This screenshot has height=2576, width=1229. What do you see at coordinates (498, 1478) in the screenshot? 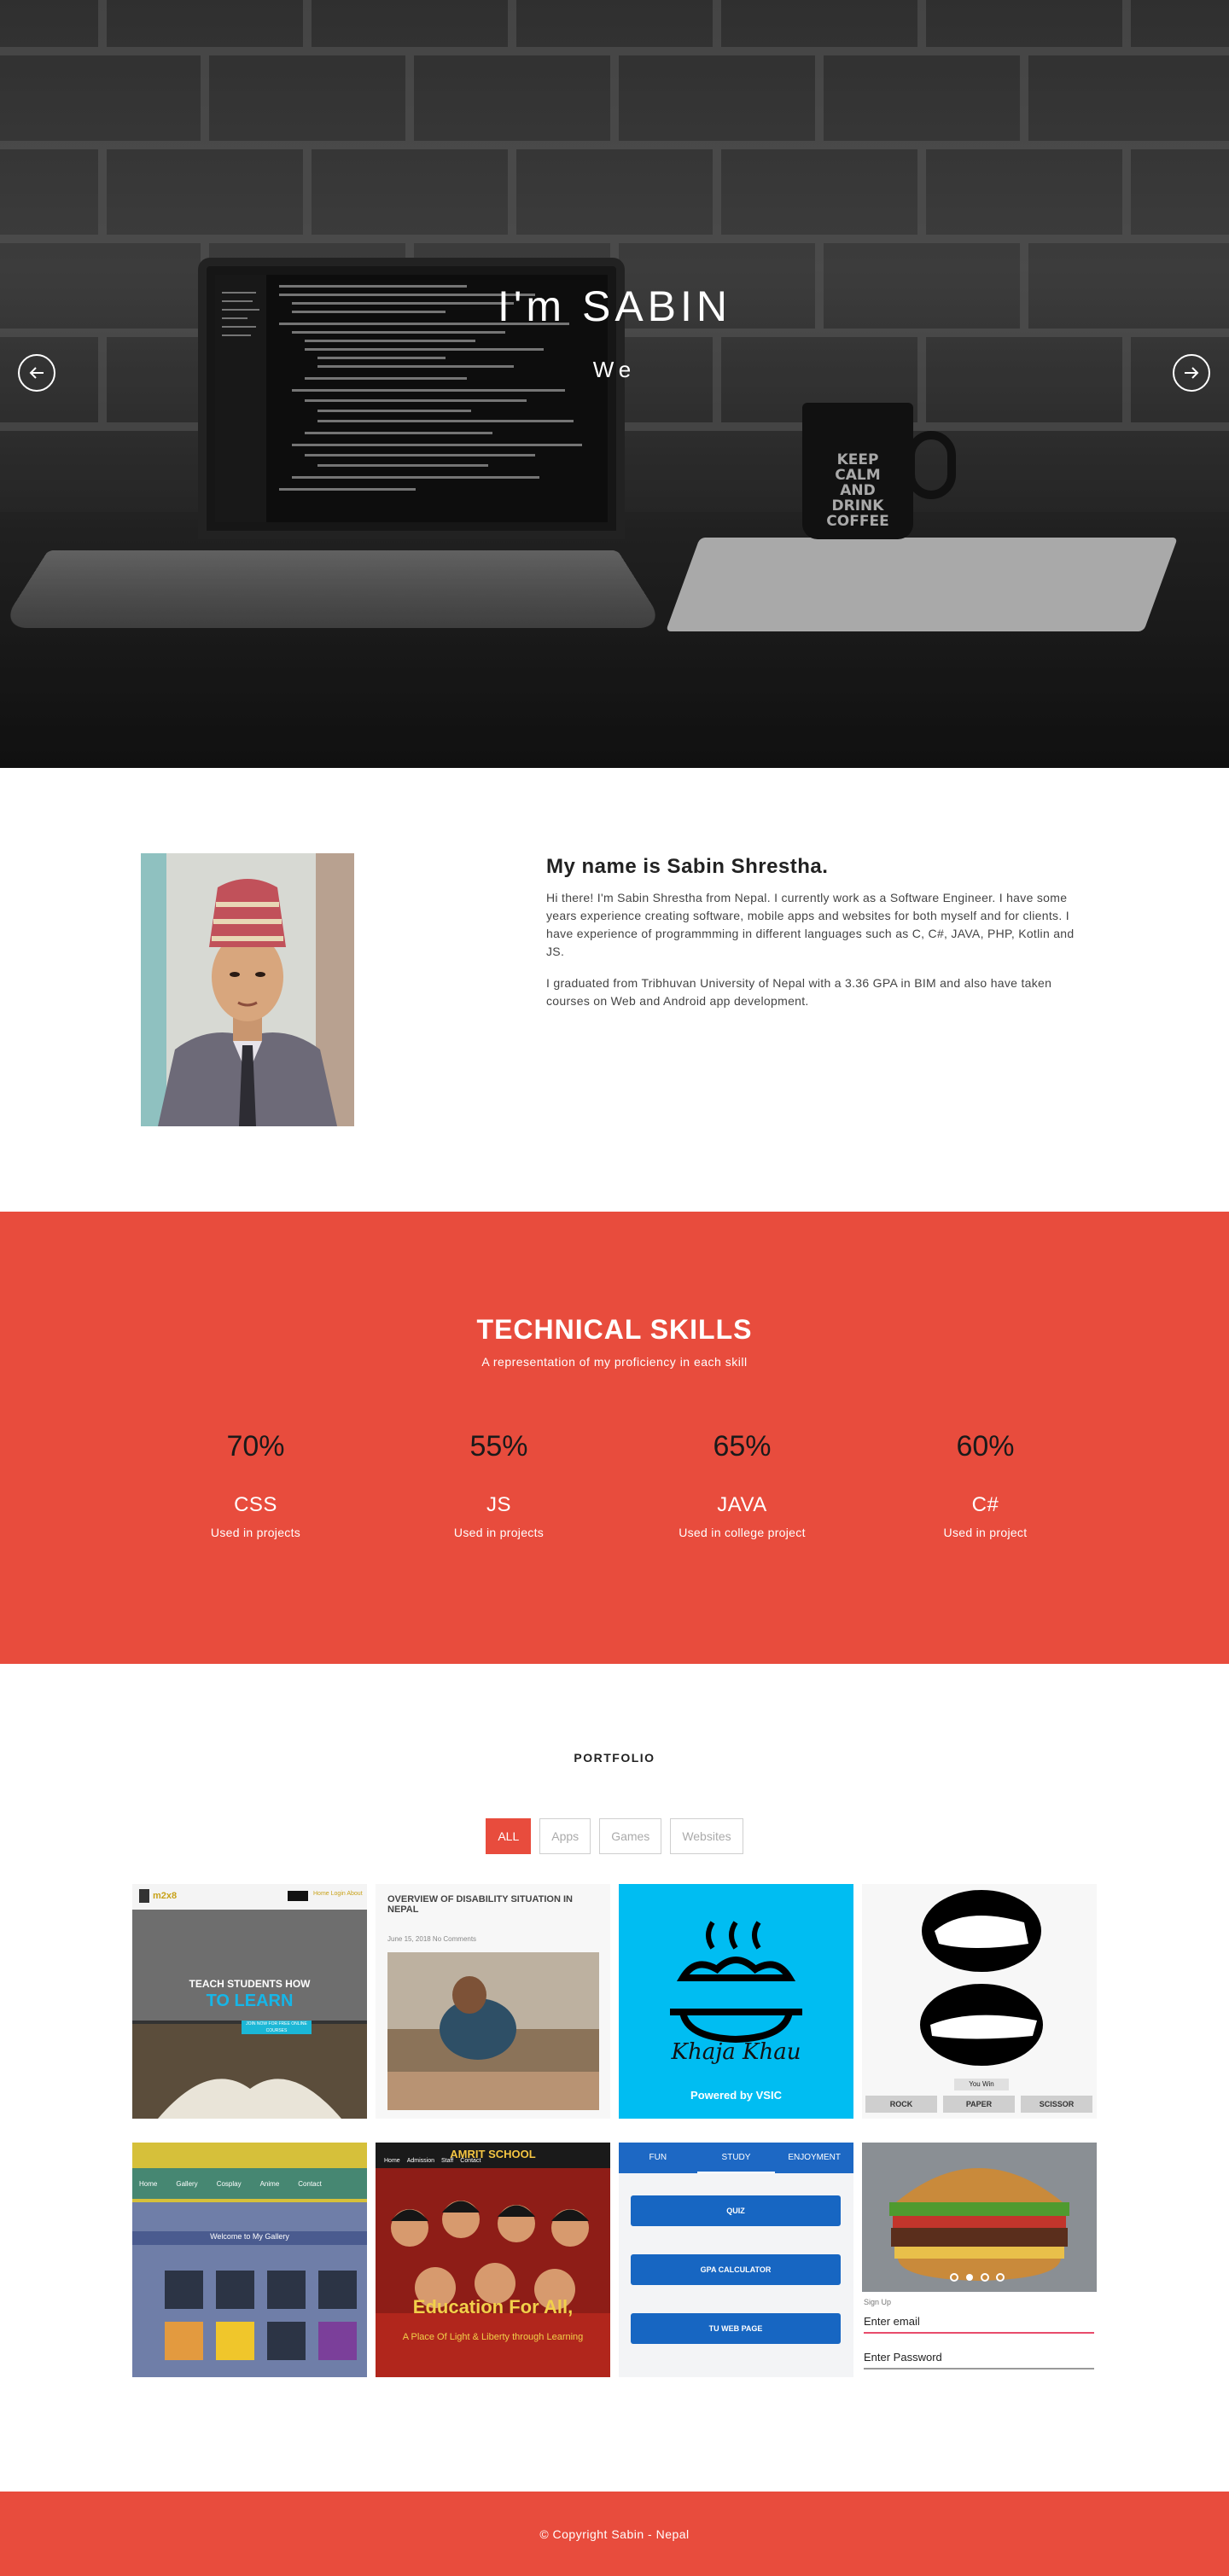
I see `skill-js: 55% JS Used in projects` at bounding box center [498, 1478].